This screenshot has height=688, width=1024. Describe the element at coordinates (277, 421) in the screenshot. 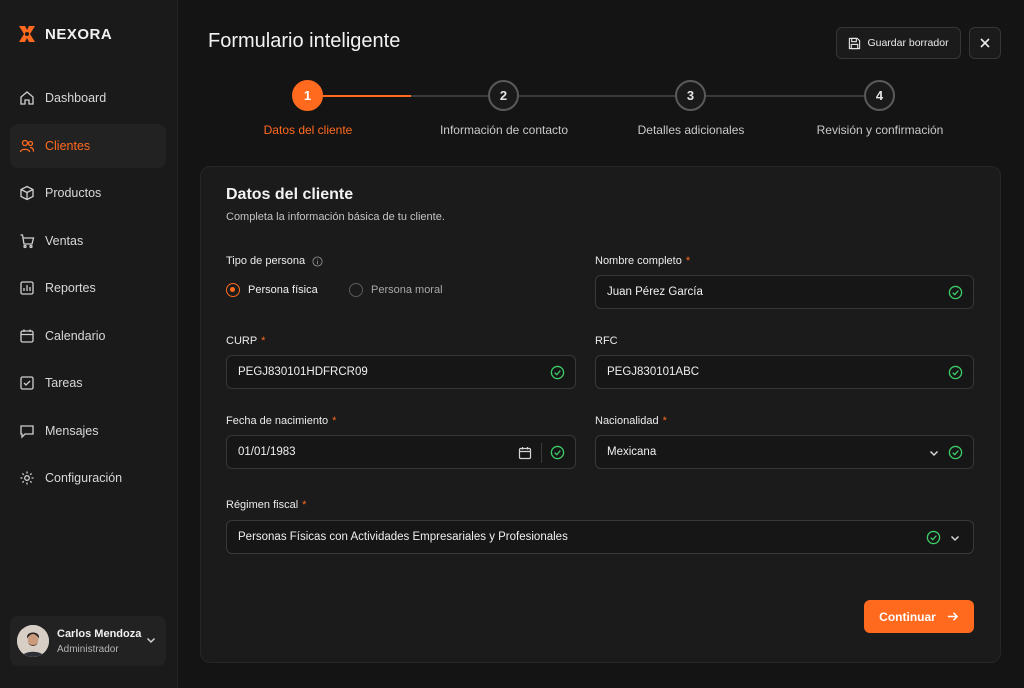

I see `birth-date-label-text: Fecha de nacimiento` at that location.